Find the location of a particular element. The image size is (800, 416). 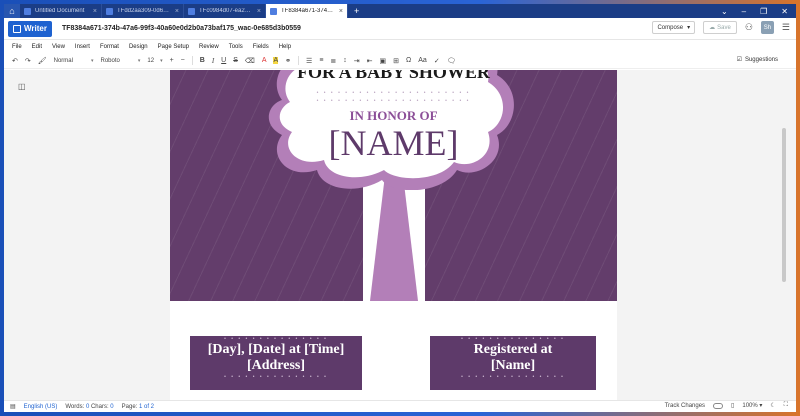

menu-edit: Edit is located at coordinates (37, 47).